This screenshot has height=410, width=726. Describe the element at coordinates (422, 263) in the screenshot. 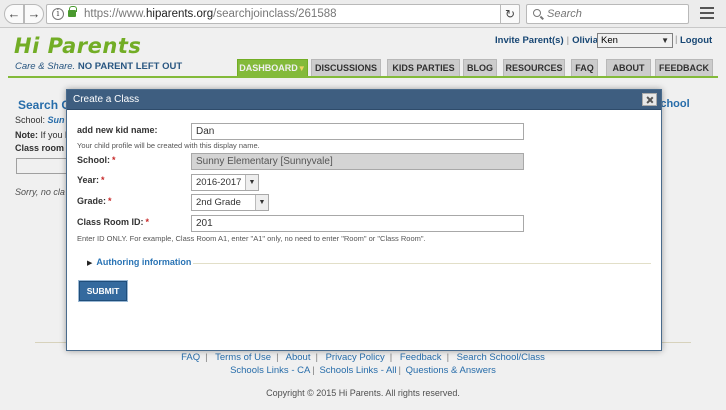

I see `authoring-divider` at that location.